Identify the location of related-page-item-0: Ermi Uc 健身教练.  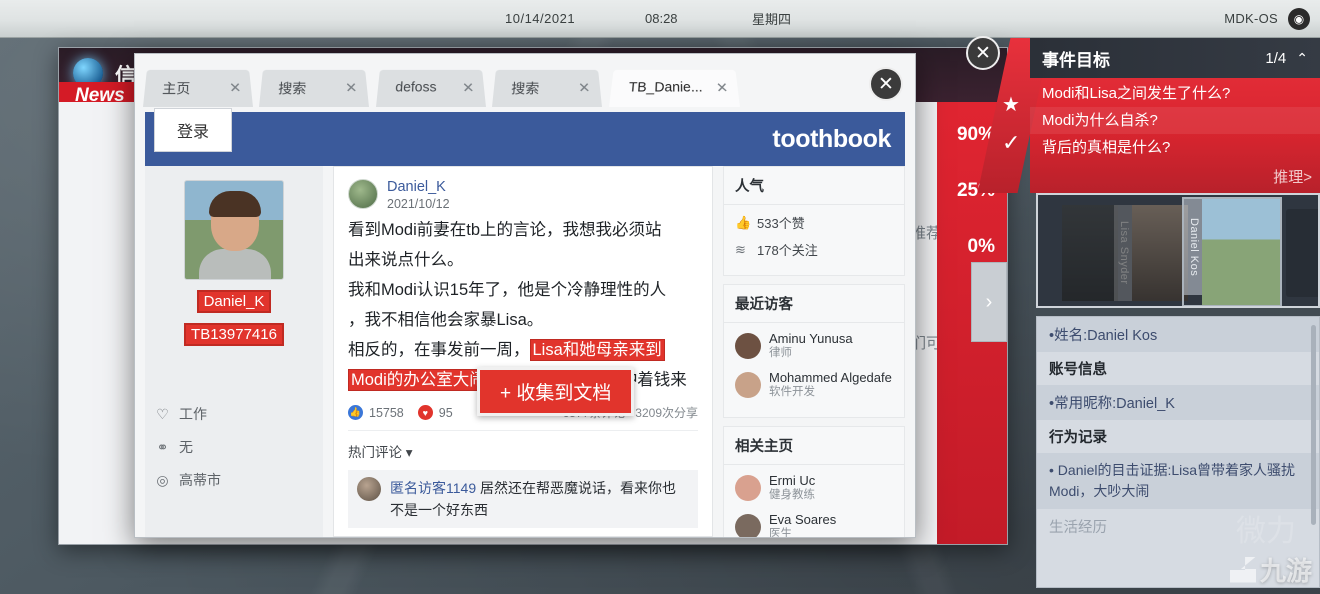
(814, 488).